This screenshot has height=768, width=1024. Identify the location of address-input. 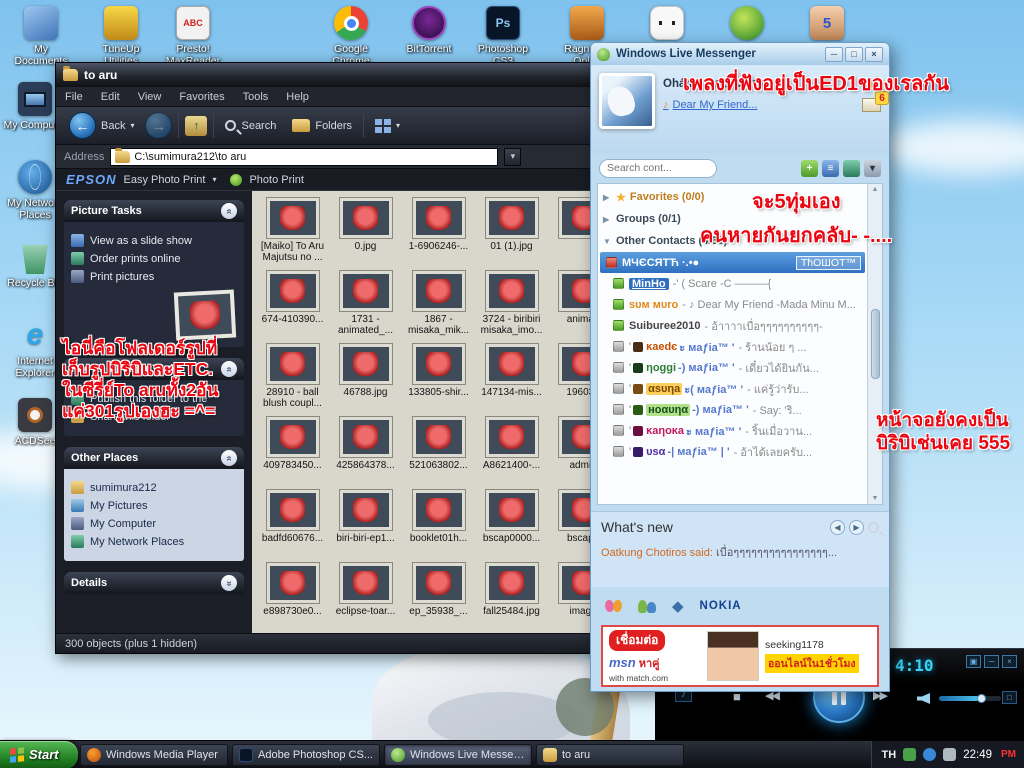
(314, 156).